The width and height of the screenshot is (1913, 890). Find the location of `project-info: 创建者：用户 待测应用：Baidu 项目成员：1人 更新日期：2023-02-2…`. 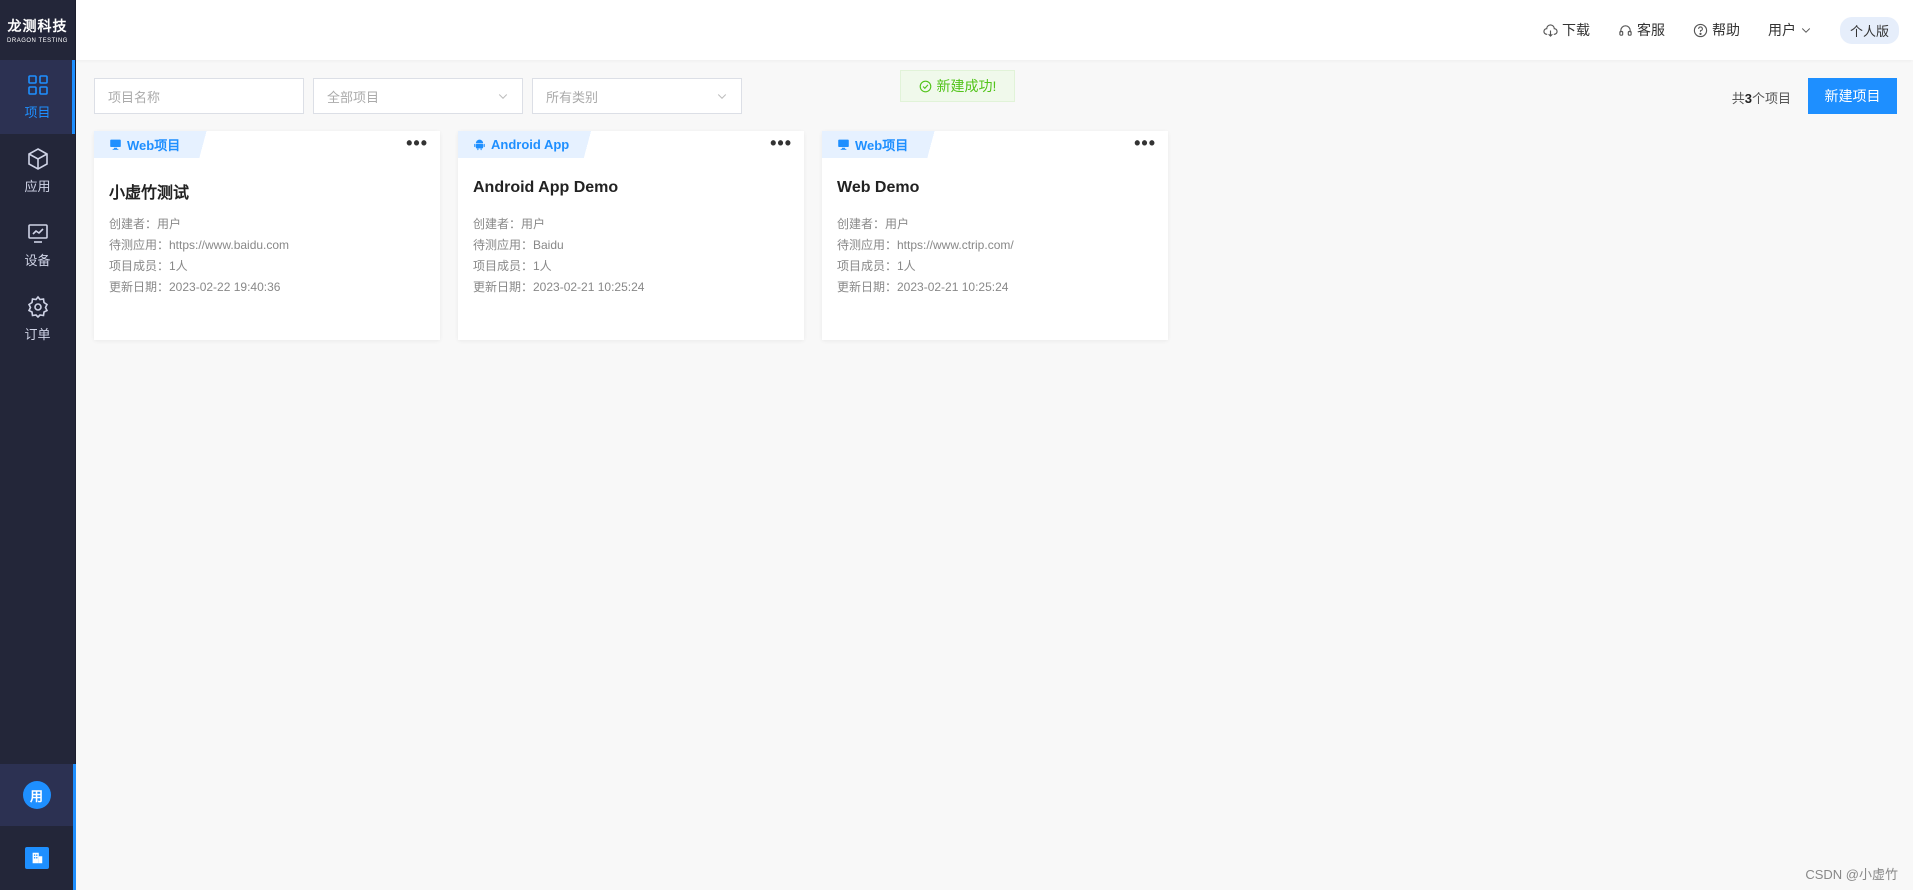

project-info: 创建者：用户 待测应用：Baidu 项目成员：1人 更新日期：2023-02-2… is located at coordinates (558, 256).